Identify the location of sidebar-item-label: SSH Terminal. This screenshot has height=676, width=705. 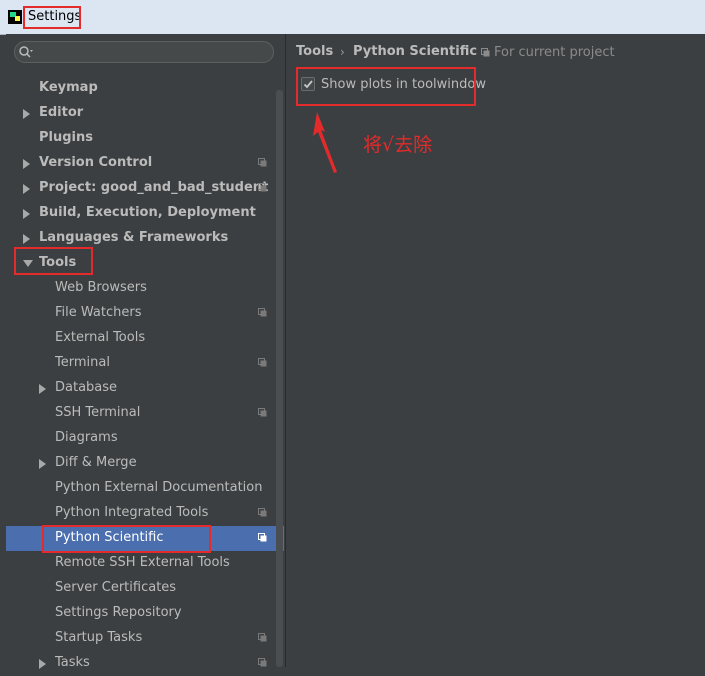
(98, 412).